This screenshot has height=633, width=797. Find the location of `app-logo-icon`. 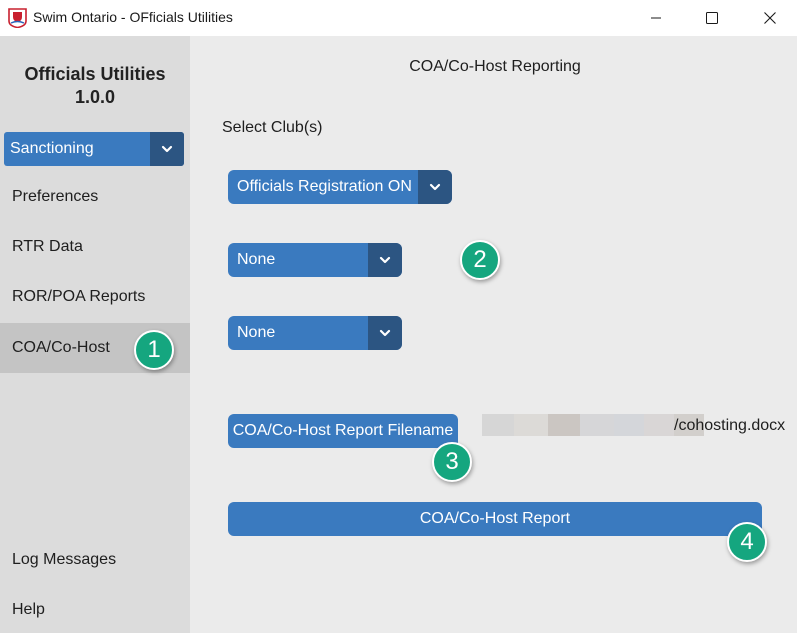

app-logo-icon is located at coordinates (17, 18).